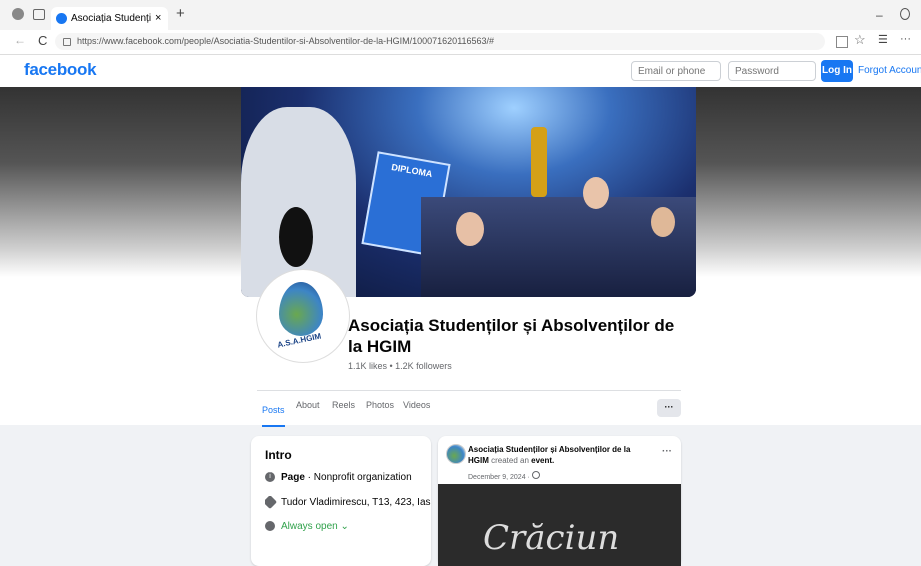 This screenshot has width=921, height=566. Describe the element at coordinates (499, 477) in the screenshot. I see `post-date-text: December 9, 2024 ·` at that location.